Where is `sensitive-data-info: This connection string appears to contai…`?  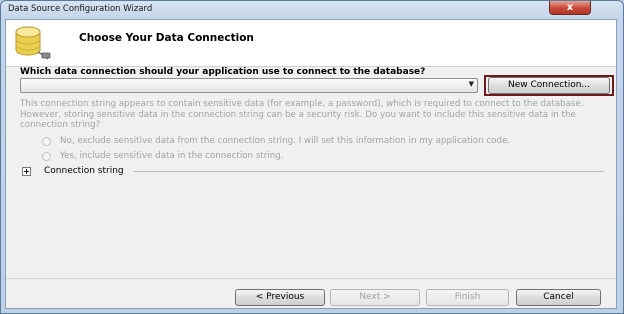 sensitive-data-info: This connection string appears to contai… is located at coordinates (302, 114).